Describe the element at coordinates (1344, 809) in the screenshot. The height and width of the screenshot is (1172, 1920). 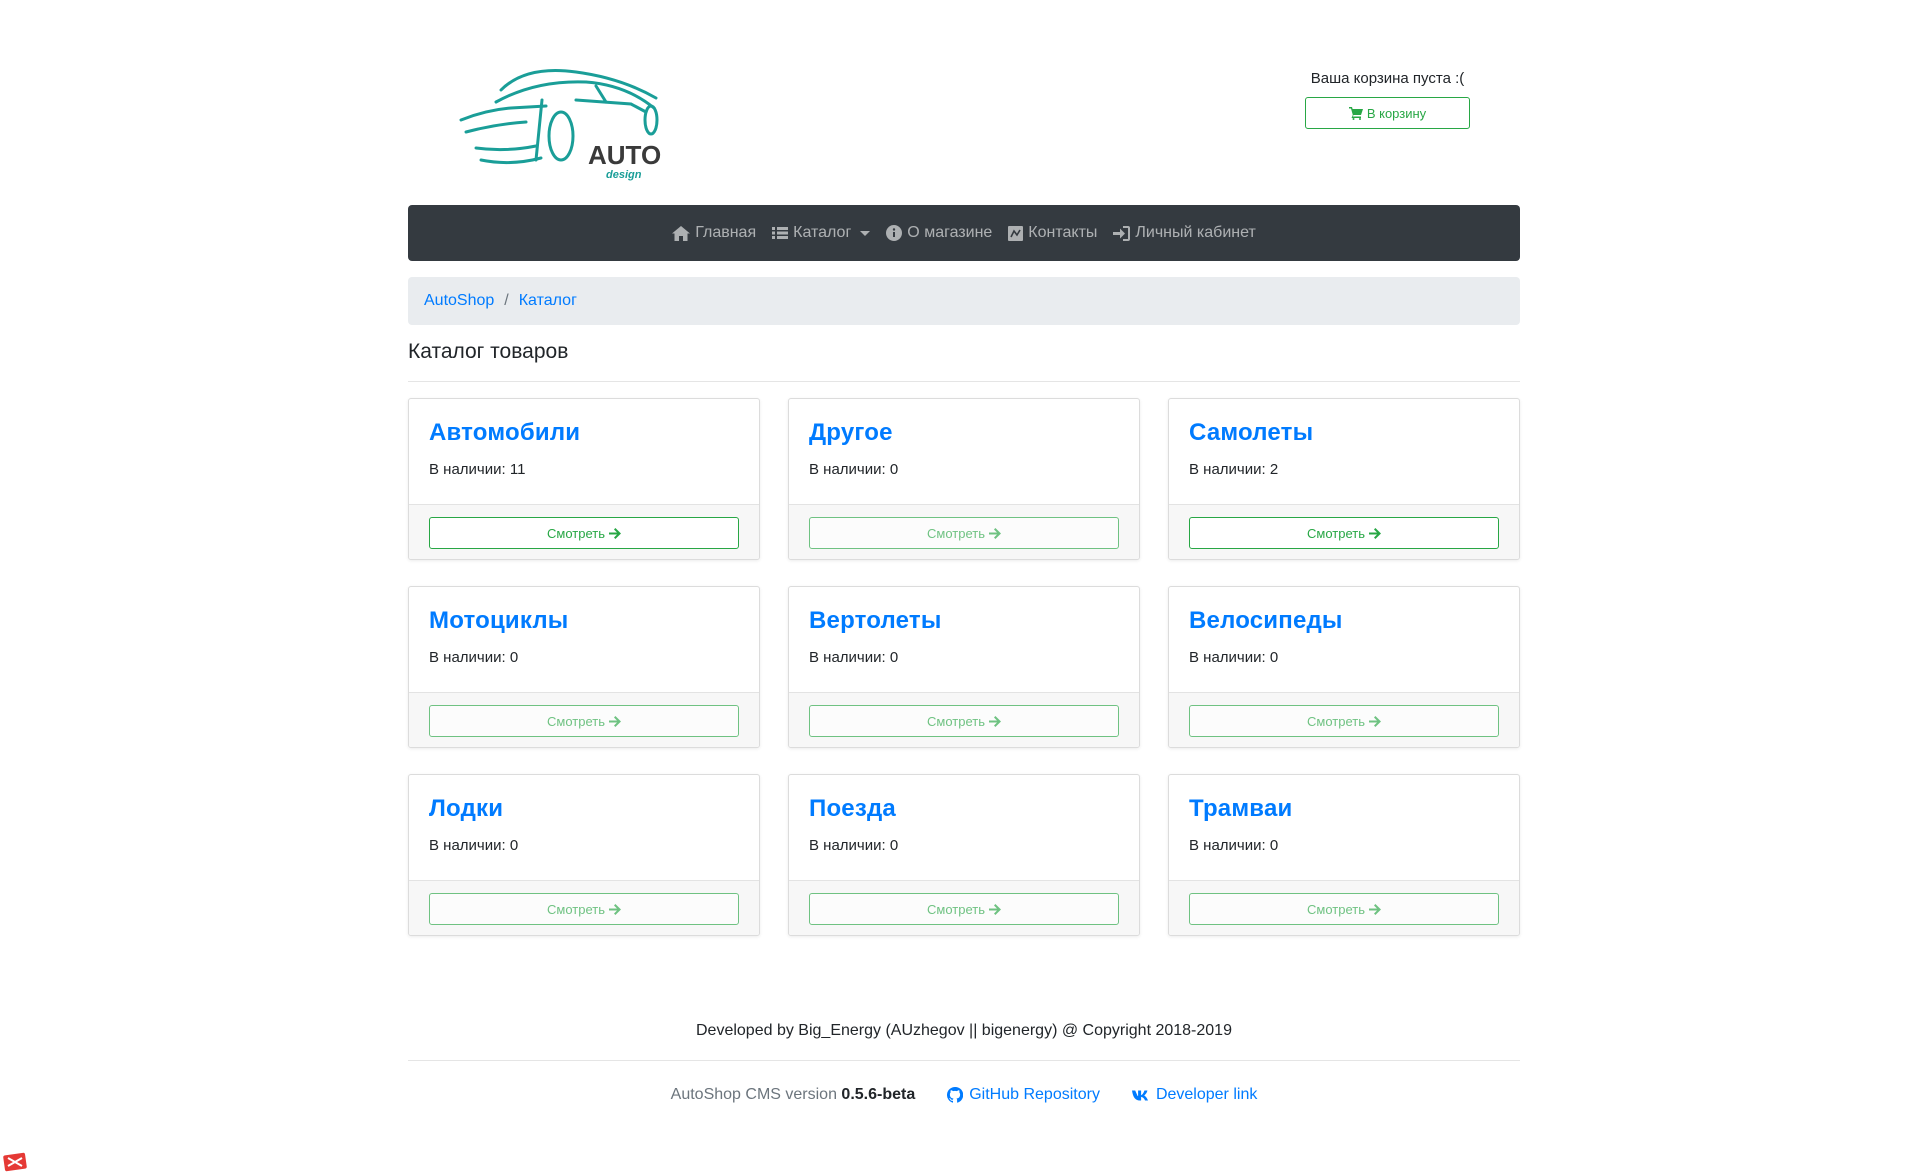
I see `card-title: Трамваи` at that location.